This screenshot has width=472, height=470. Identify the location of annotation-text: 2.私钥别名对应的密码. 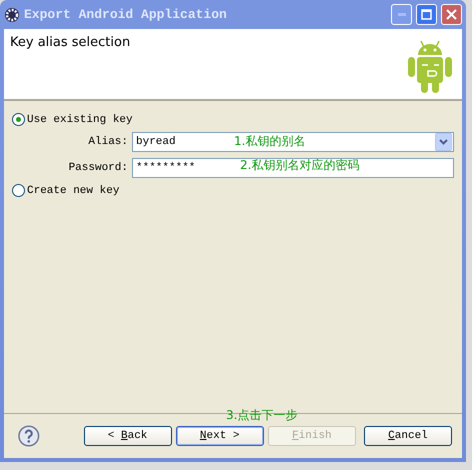
(300, 165).